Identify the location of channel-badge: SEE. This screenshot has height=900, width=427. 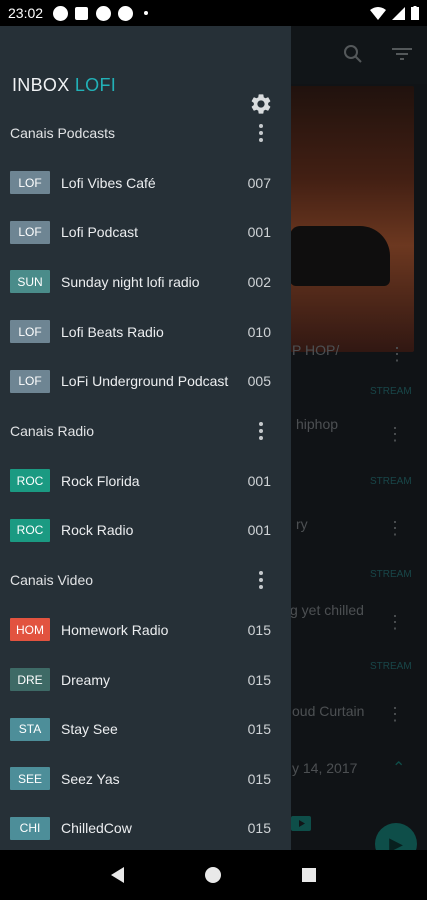
(30, 779).